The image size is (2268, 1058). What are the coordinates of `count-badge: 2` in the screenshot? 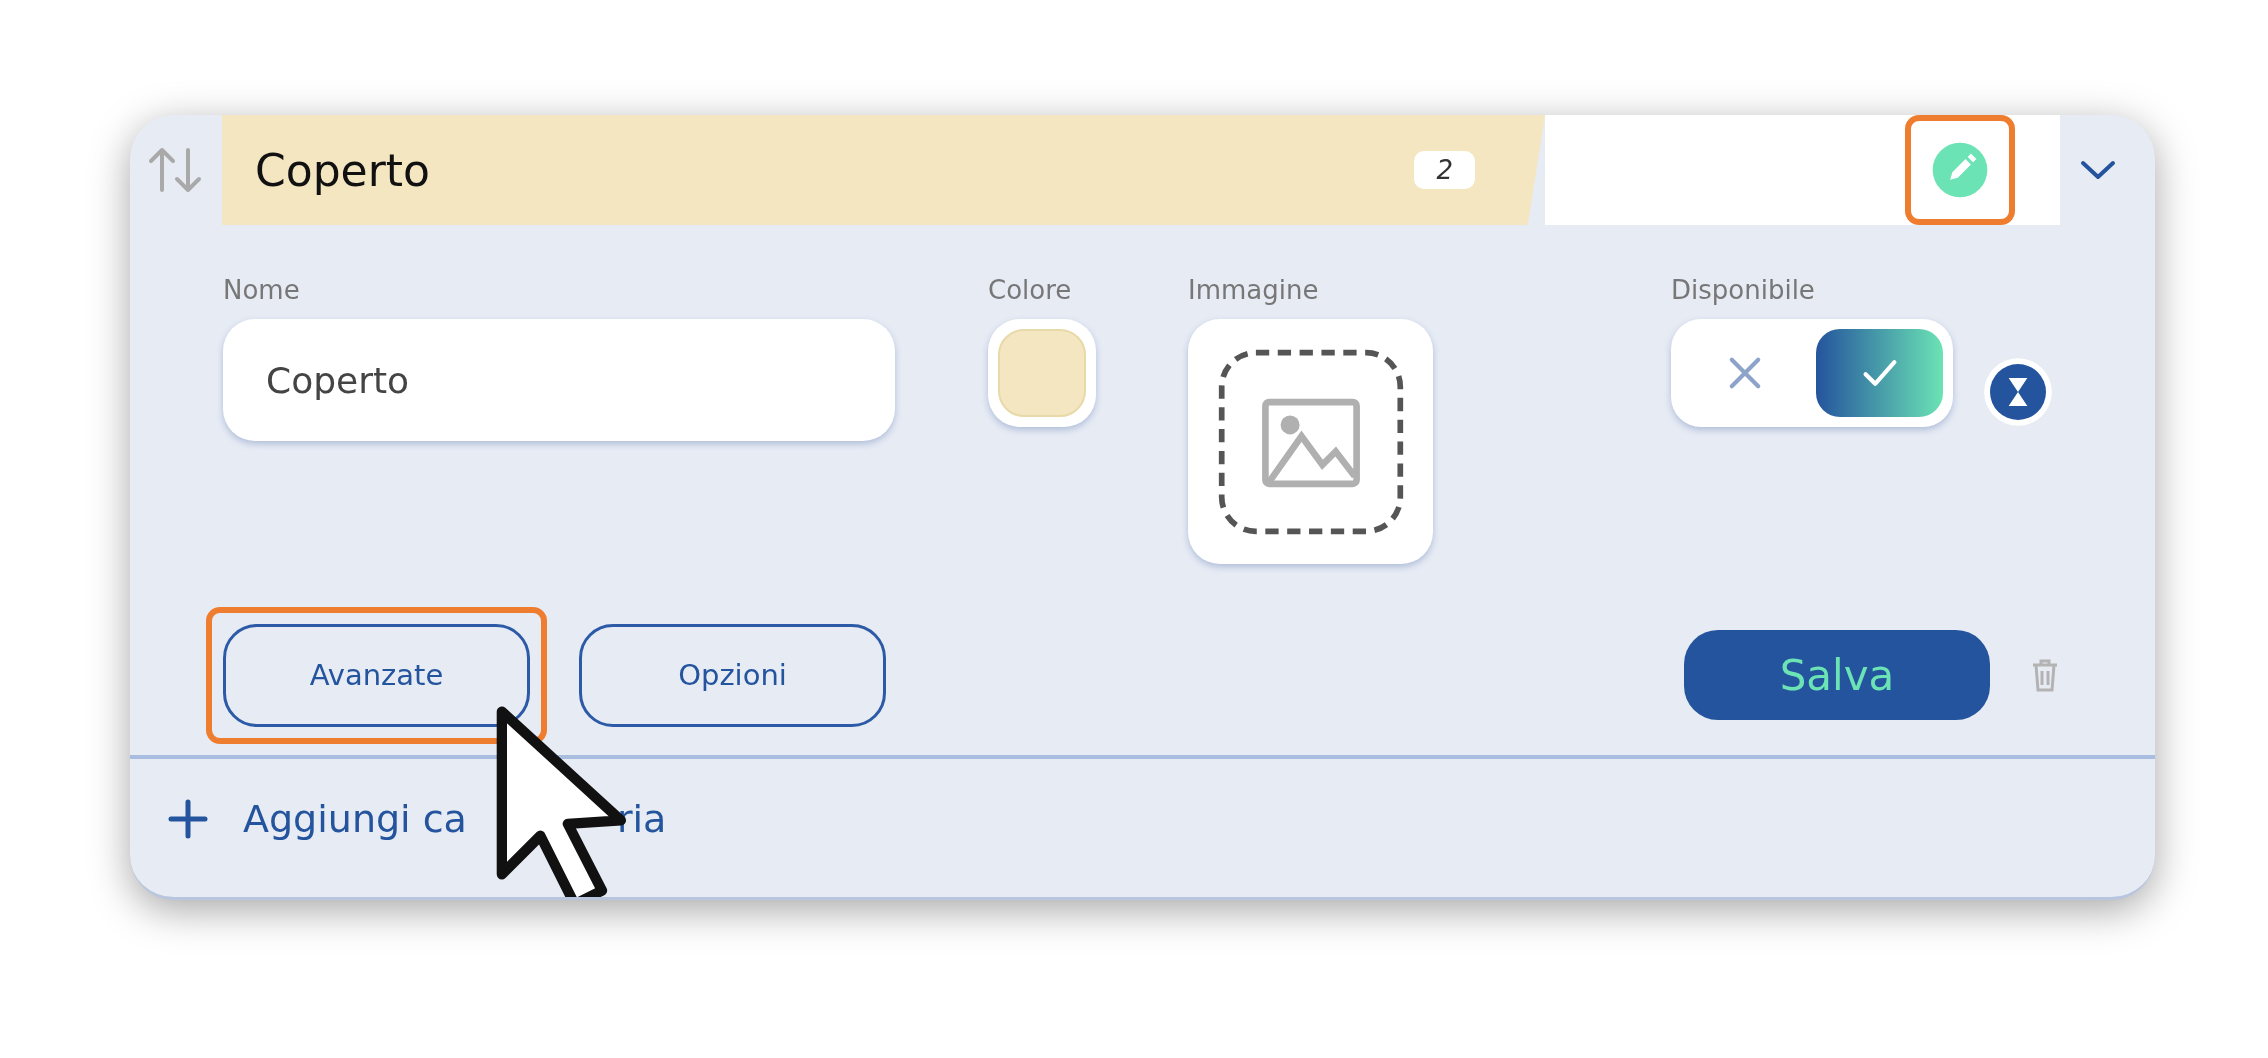 It's located at (1444, 170).